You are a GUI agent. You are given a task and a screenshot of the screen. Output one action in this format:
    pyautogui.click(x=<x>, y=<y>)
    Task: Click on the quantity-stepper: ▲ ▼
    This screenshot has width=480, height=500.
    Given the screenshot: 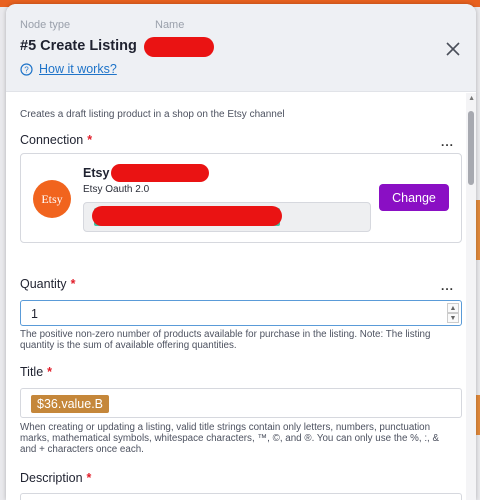 What is the action you would take?
    pyautogui.click(x=453, y=313)
    